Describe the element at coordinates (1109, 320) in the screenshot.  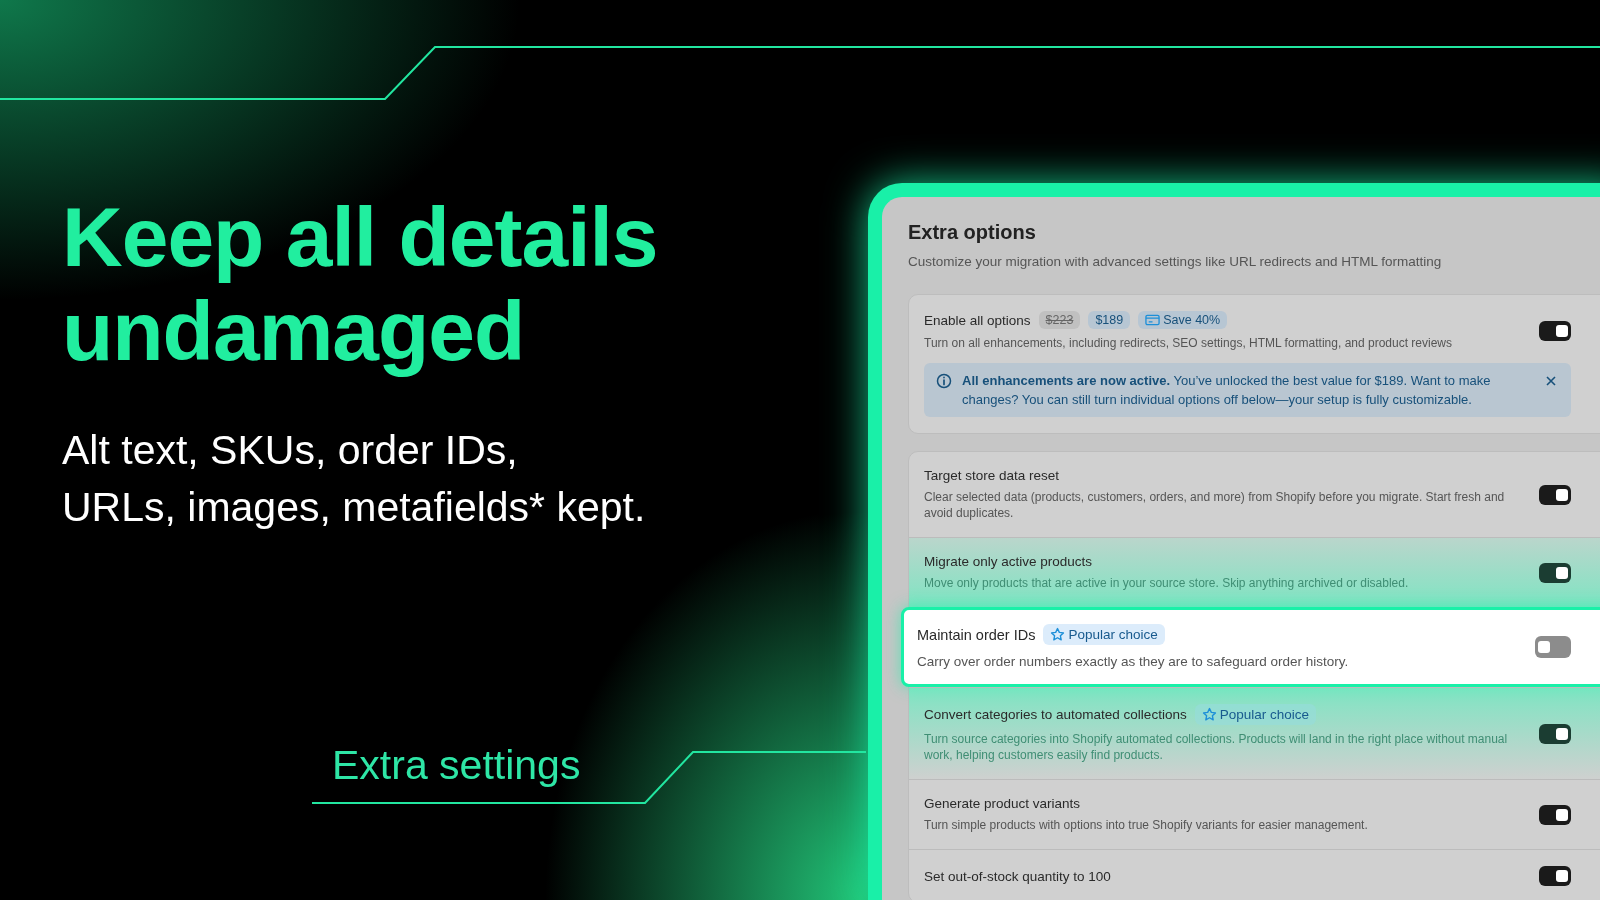
I see `price-badge: $189` at that location.